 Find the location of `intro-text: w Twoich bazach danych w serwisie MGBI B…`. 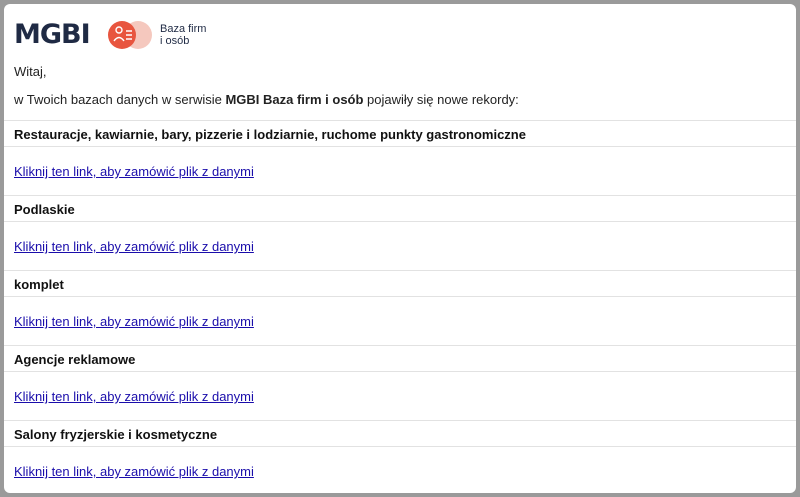

intro-text: w Twoich bazach danych w serwisie MGBI B… is located at coordinates (266, 100).